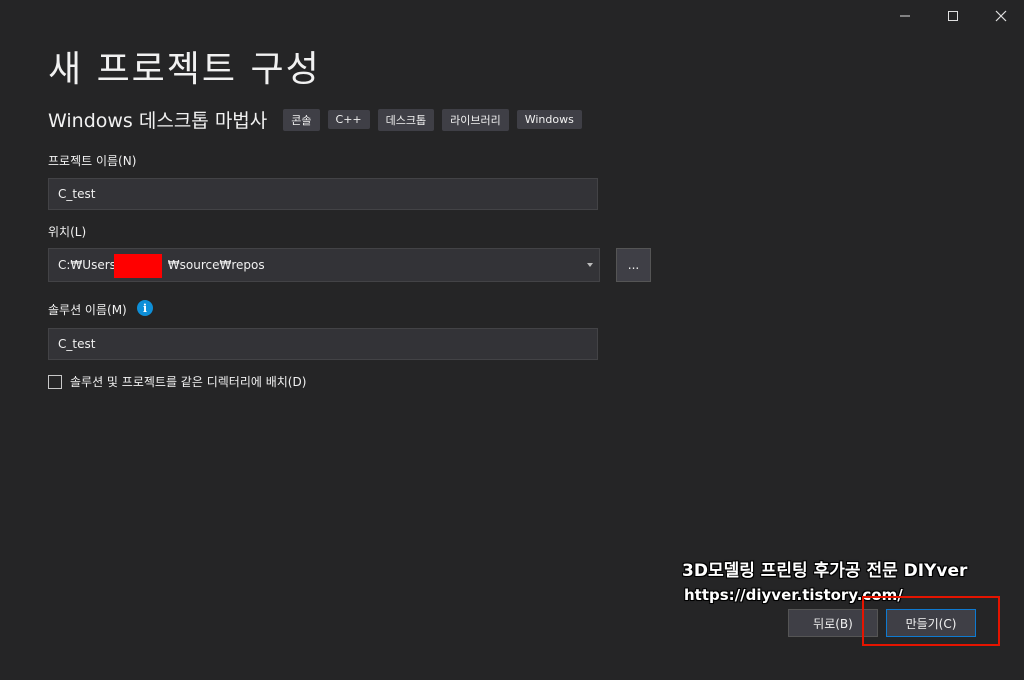 This screenshot has height=680, width=1024. Describe the element at coordinates (323, 194) in the screenshot. I see `project-name-input` at that location.